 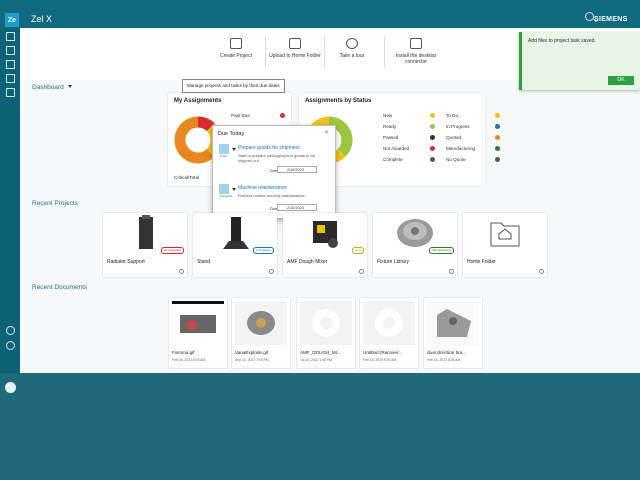 What do you see at coordinates (10, 387) in the screenshot?
I see `avatar` at bounding box center [10, 387].